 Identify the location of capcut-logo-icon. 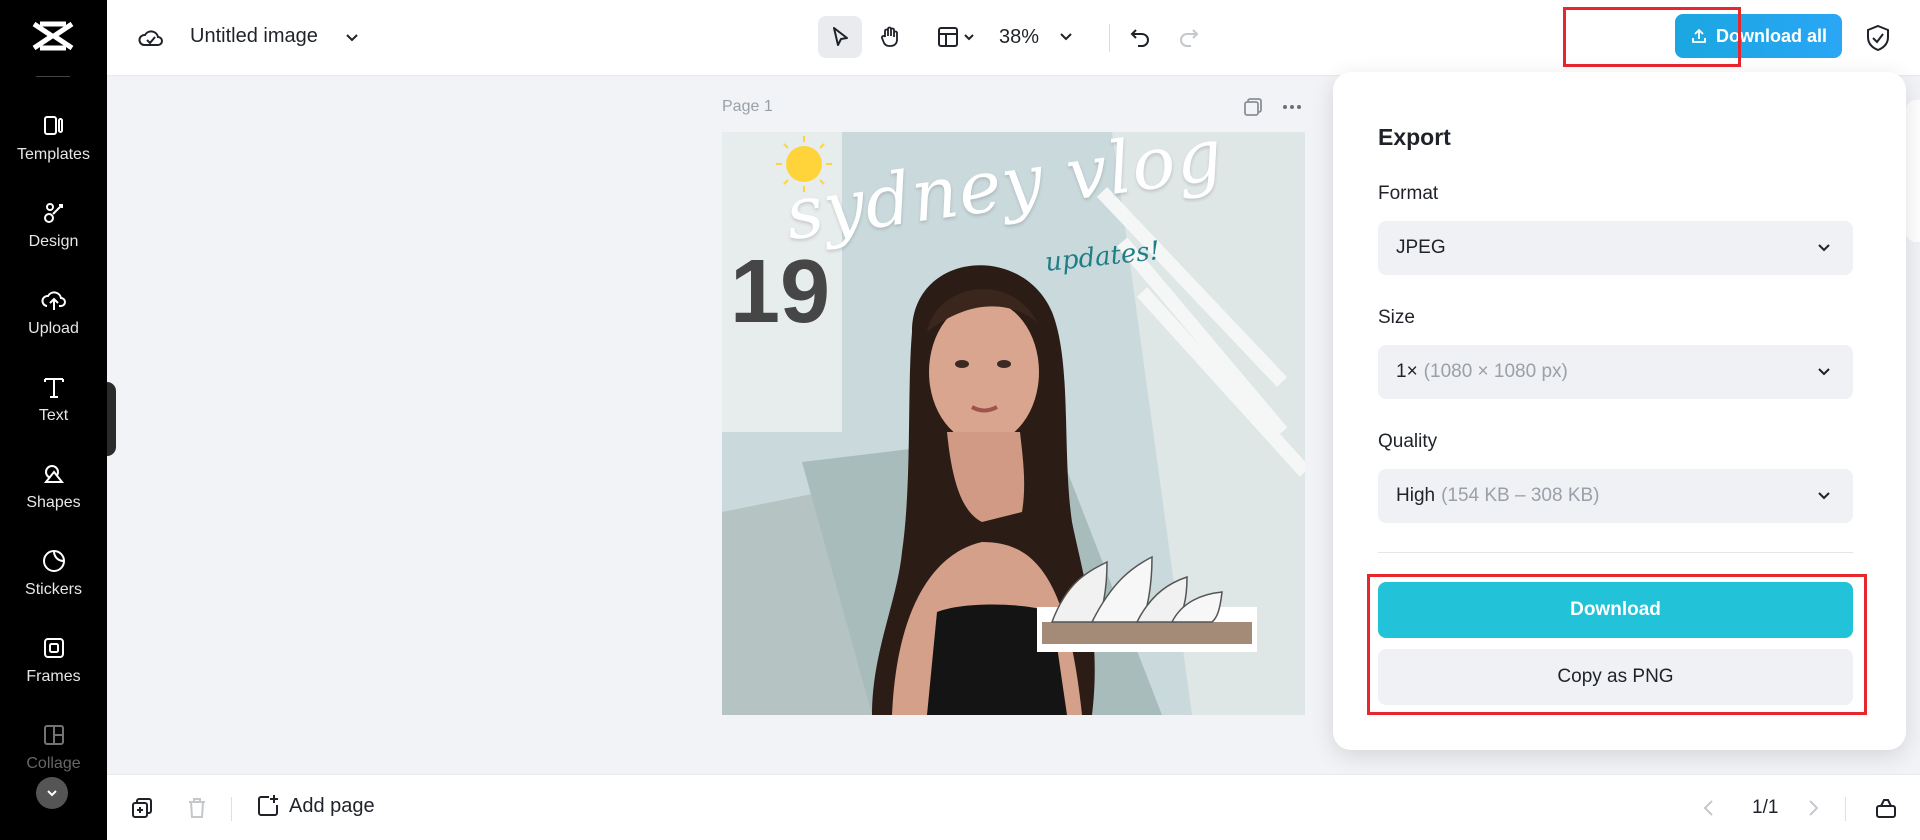
(53, 36).